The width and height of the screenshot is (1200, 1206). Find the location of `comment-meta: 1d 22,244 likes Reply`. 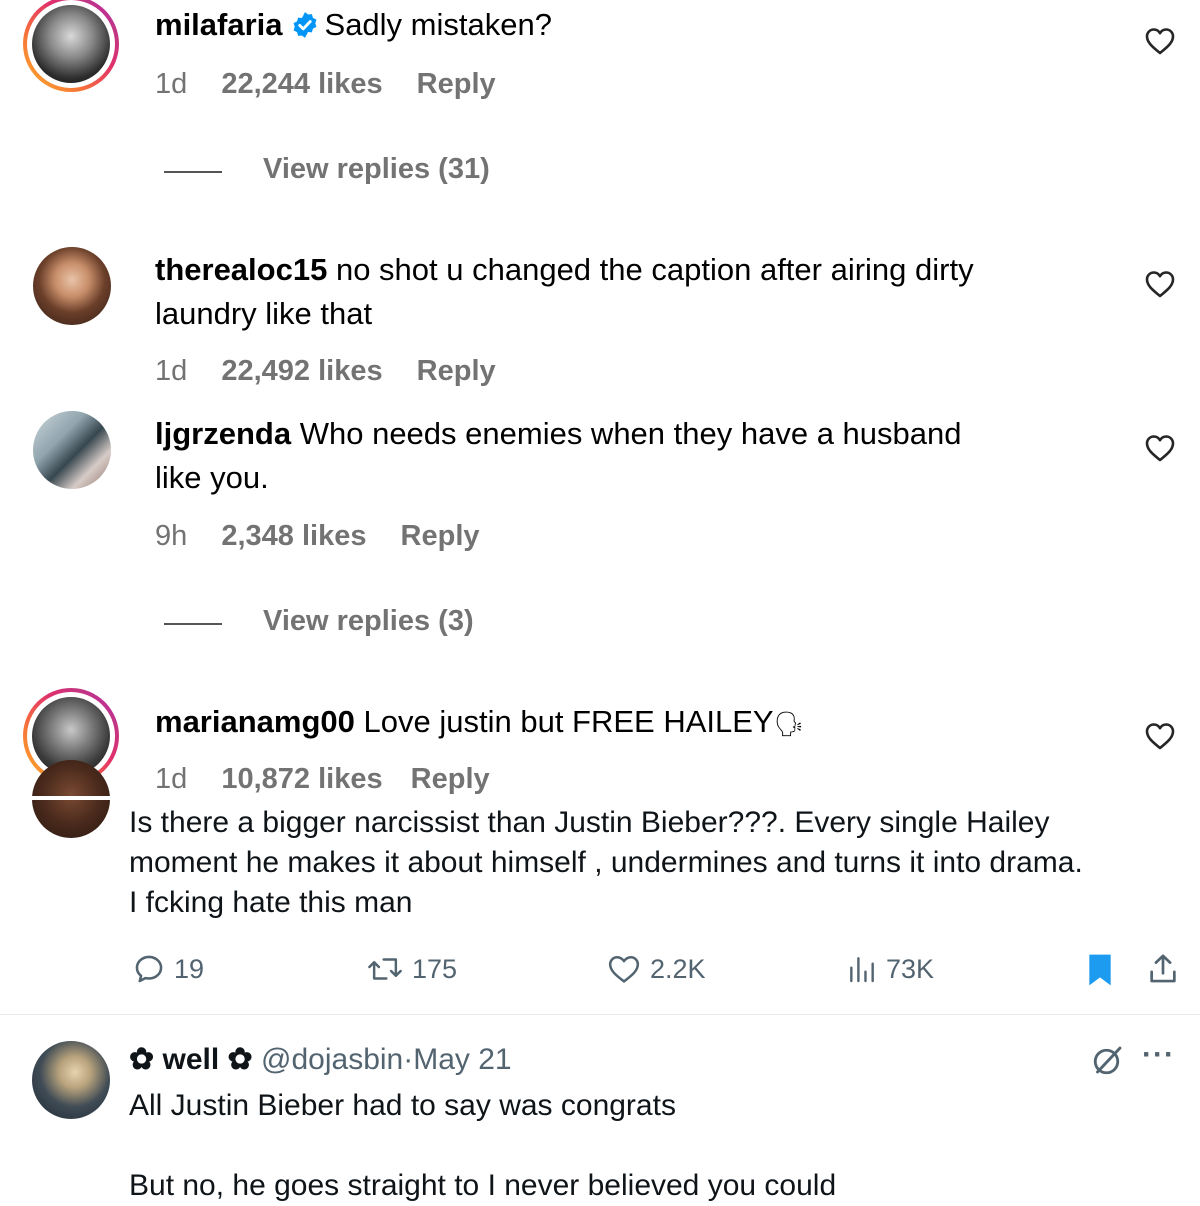

comment-meta: 1d 22,244 likes Reply is located at coordinates (325, 84).